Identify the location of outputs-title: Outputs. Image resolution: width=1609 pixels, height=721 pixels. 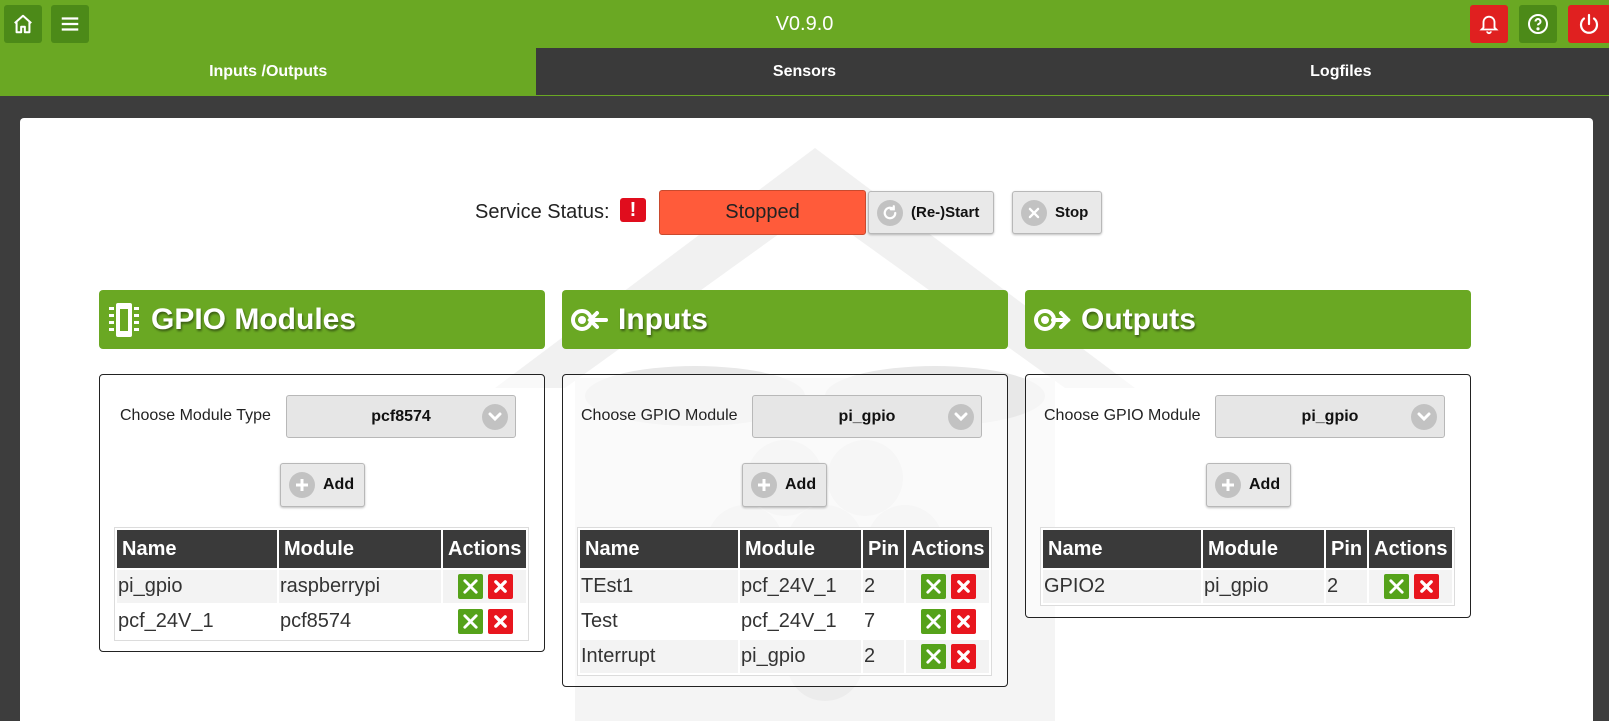
(1138, 319).